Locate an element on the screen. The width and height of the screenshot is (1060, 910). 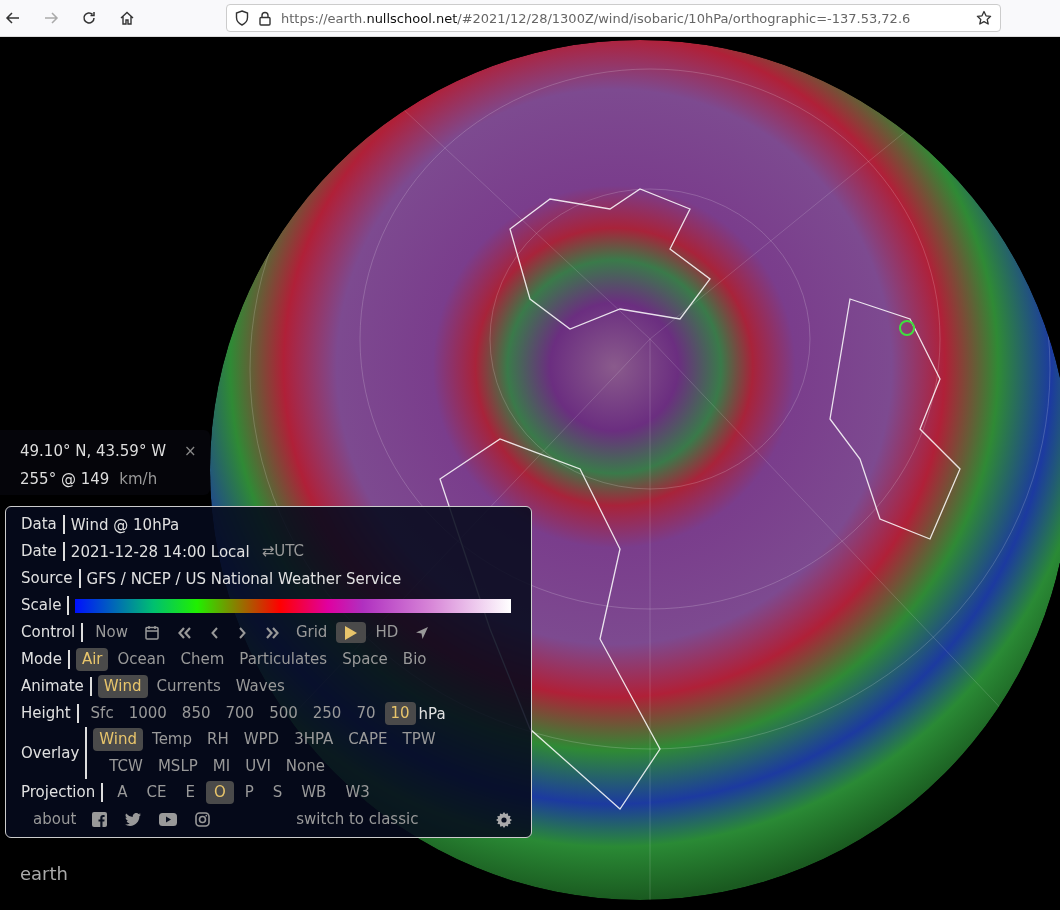
utc-toggle: ⇄UTC is located at coordinates (282, 551).